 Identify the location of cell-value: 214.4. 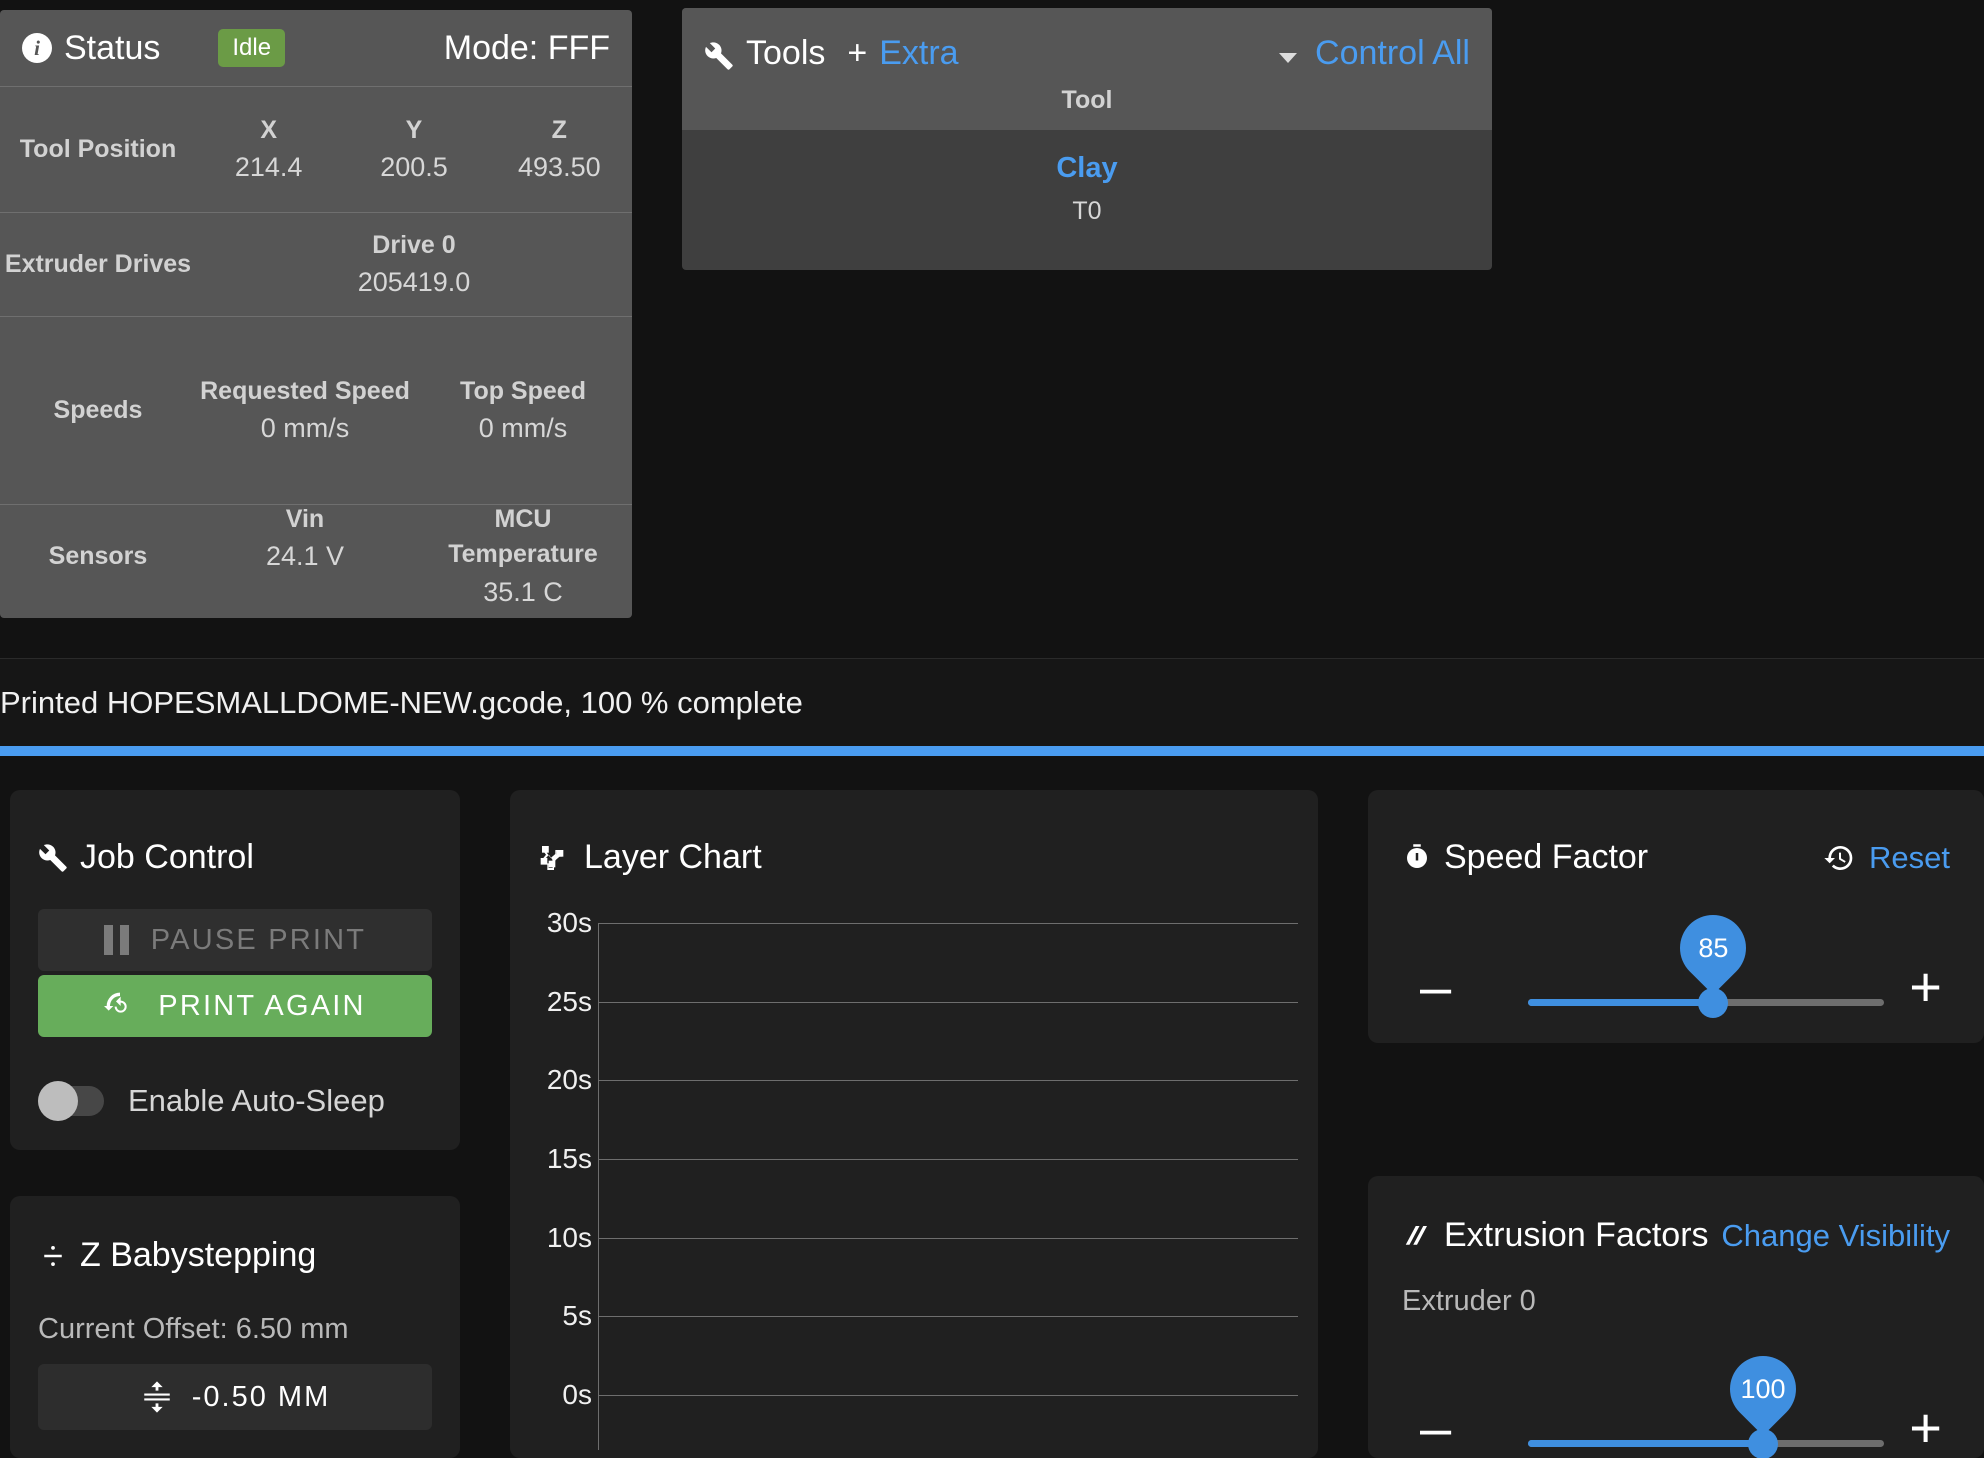
(268, 167).